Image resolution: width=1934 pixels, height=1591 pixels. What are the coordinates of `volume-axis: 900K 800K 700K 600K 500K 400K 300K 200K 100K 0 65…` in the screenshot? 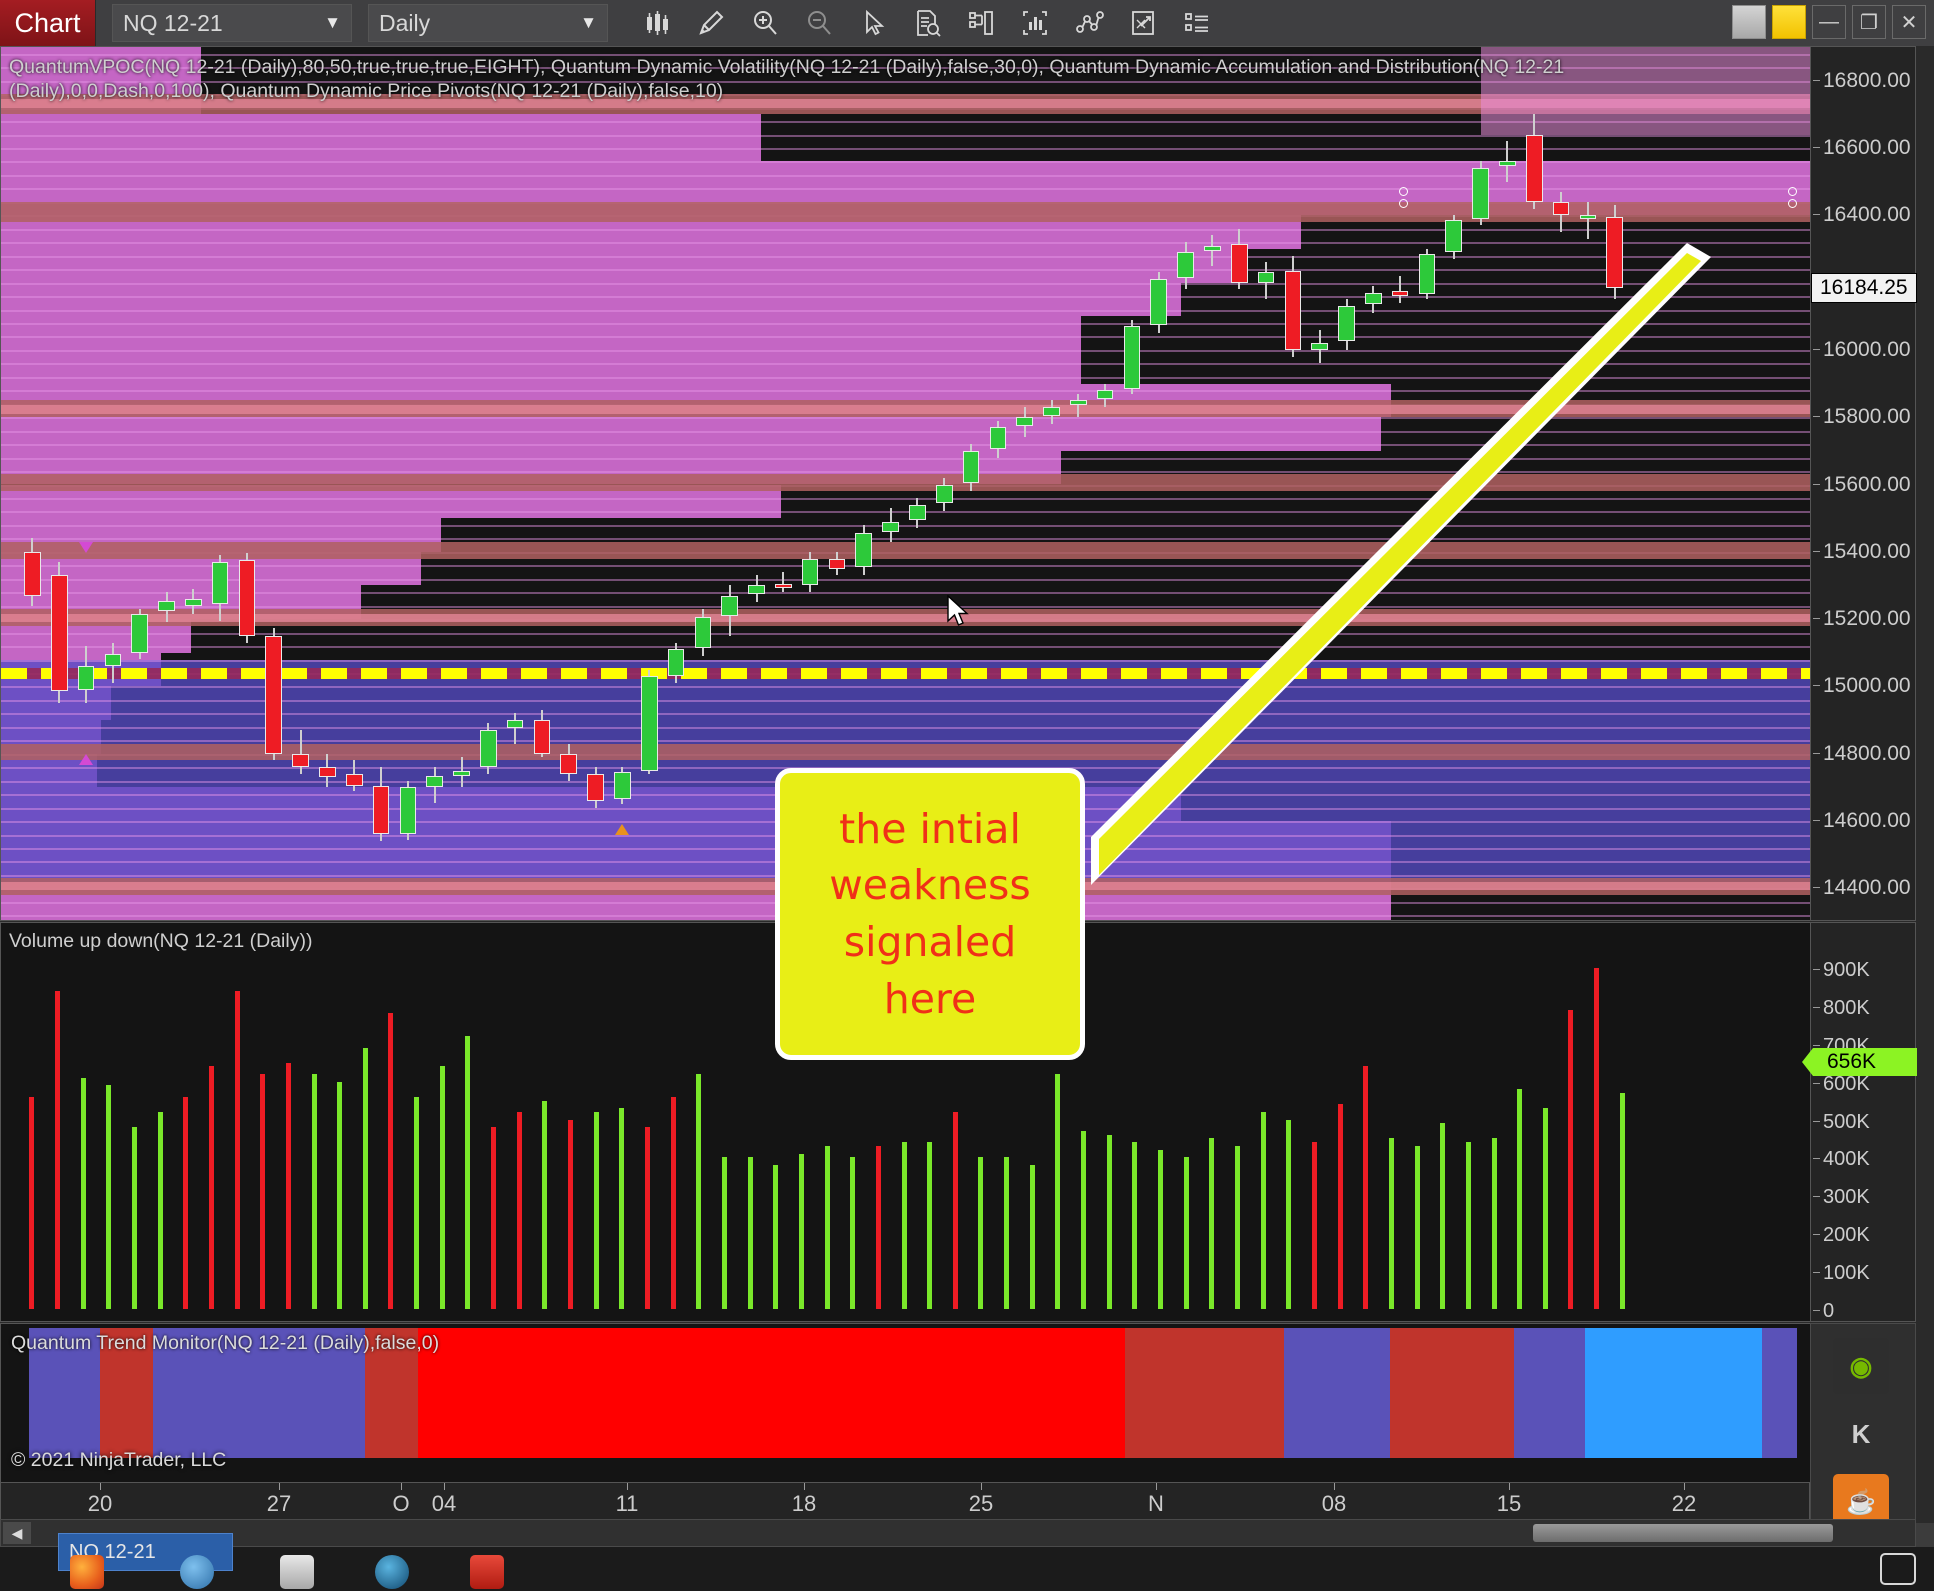 It's located at (1859, 1122).